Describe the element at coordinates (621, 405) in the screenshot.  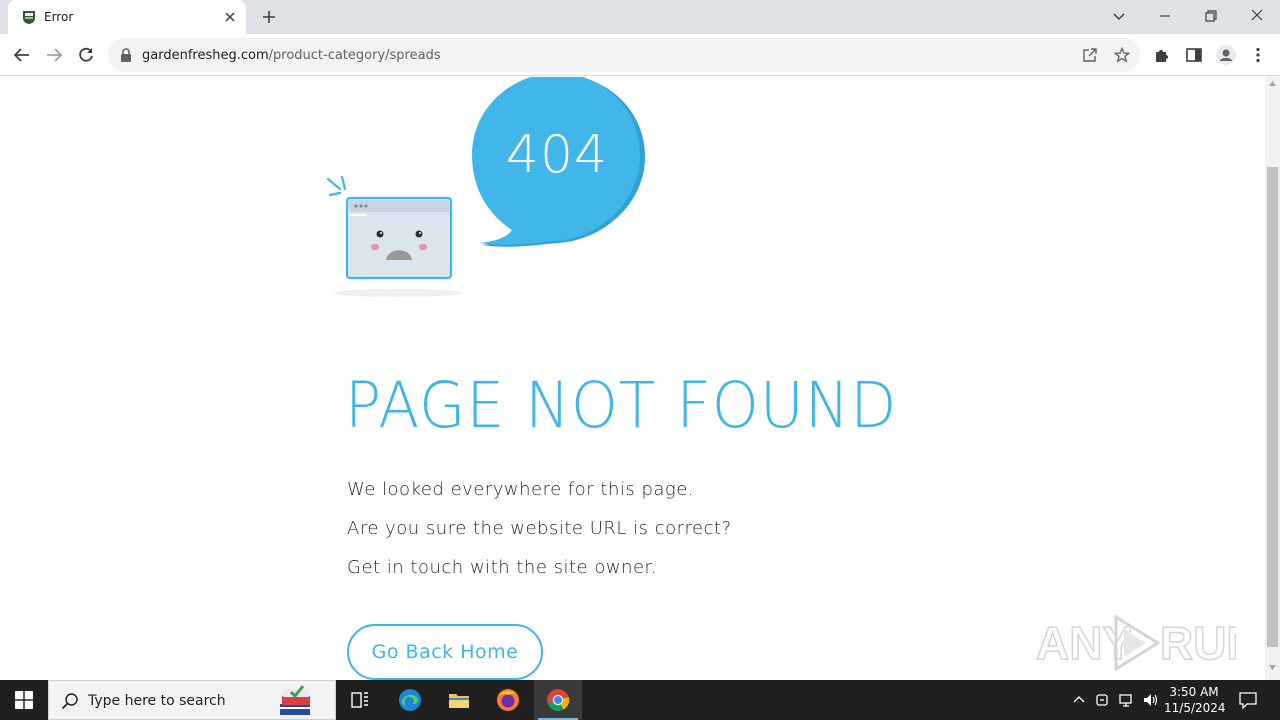
I see `page-title: PAGE NOT FOUND` at that location.